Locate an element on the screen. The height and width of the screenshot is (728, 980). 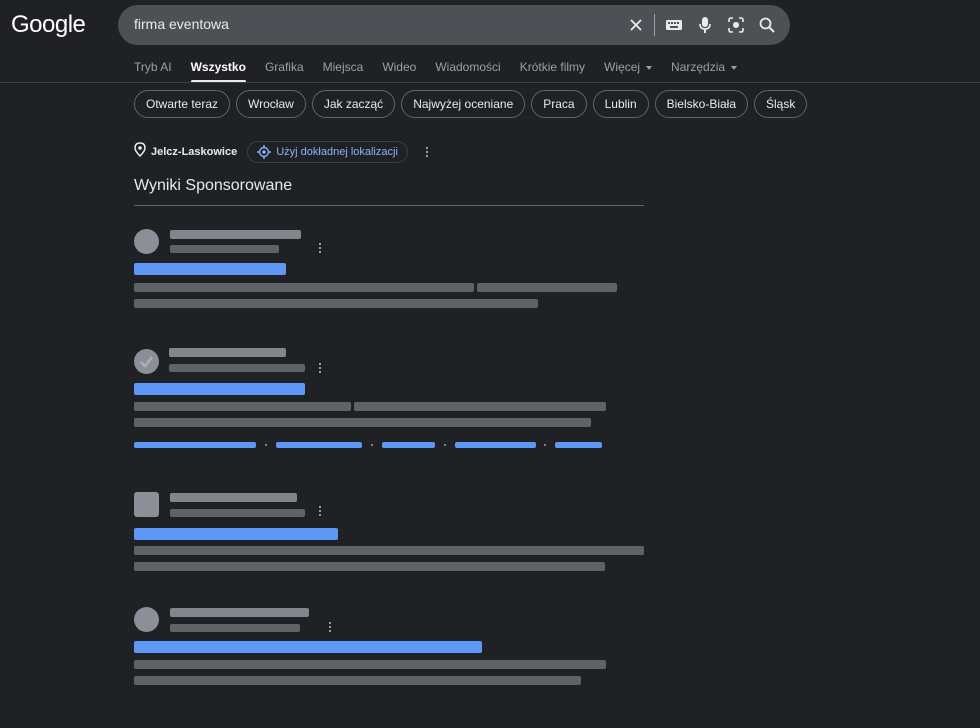
precise-location-label: Użyj dokładnej lokalizacji is located at coordinates (337, 152).